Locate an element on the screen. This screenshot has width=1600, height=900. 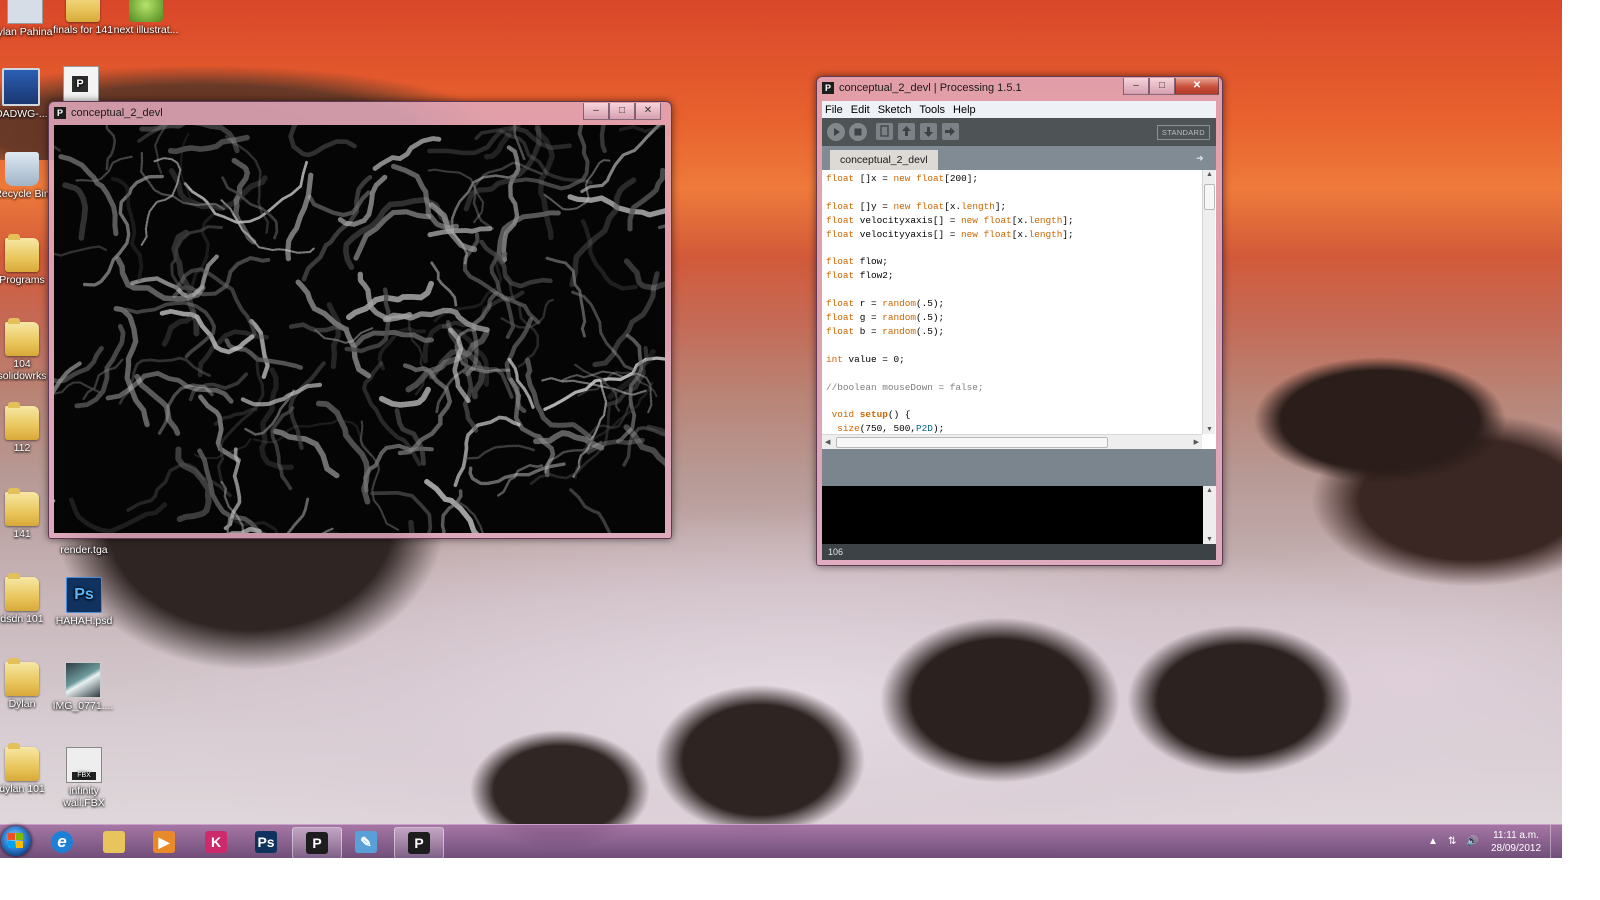
window-controls: – □ ✕ is located at coordinates (622, 112).